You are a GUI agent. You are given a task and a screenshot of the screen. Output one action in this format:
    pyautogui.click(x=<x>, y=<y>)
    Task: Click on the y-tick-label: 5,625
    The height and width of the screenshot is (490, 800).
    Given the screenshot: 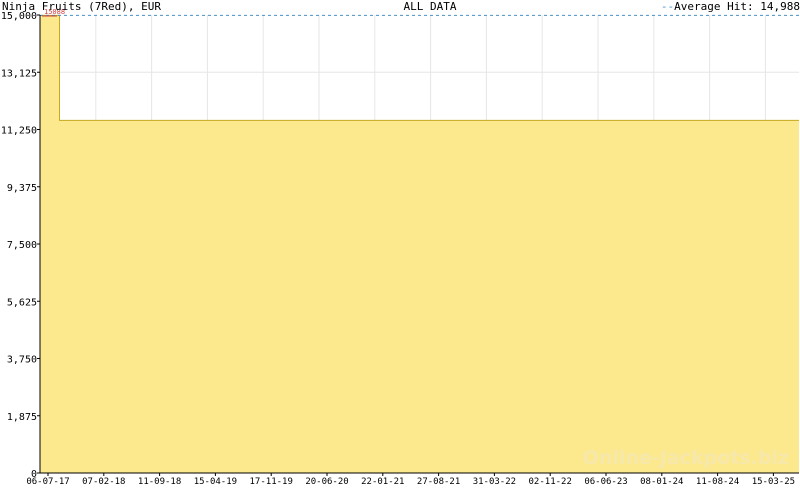 What is the action you would take?
    pyautogui.click(x=22, y=302)
    